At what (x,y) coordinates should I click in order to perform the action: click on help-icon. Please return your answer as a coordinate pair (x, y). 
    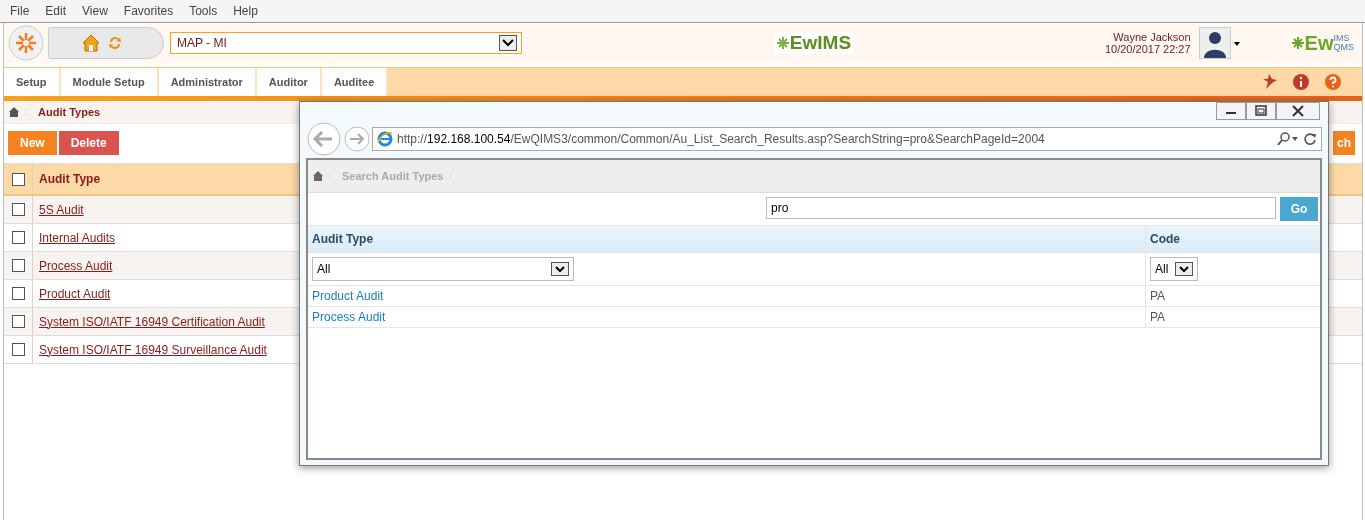
    Looking at the image, I should click on (1333, 82).